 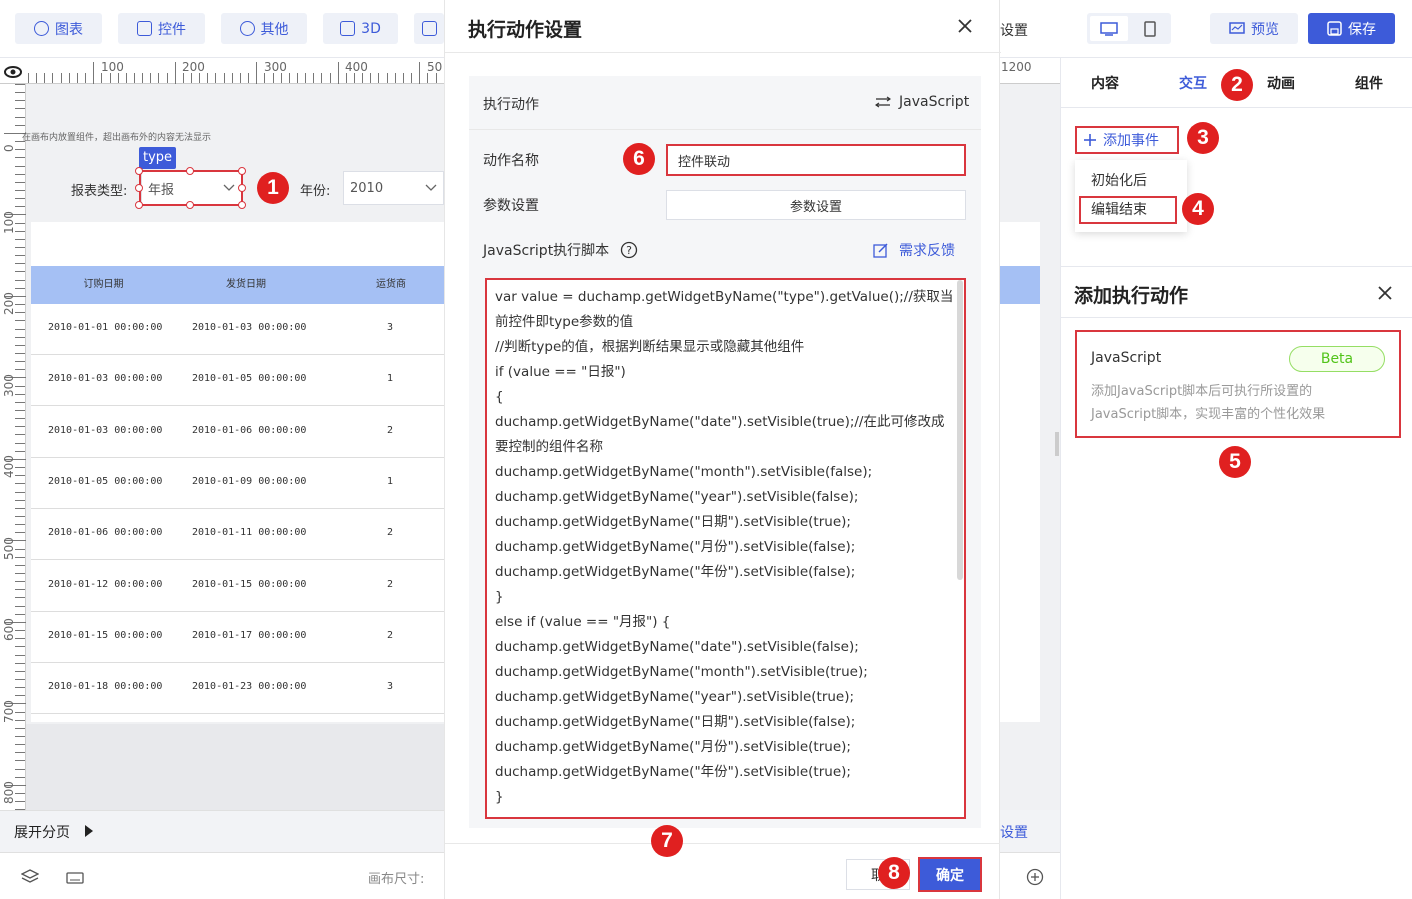 I want to click on desktop-toggle, so click(x=1109, y=28).